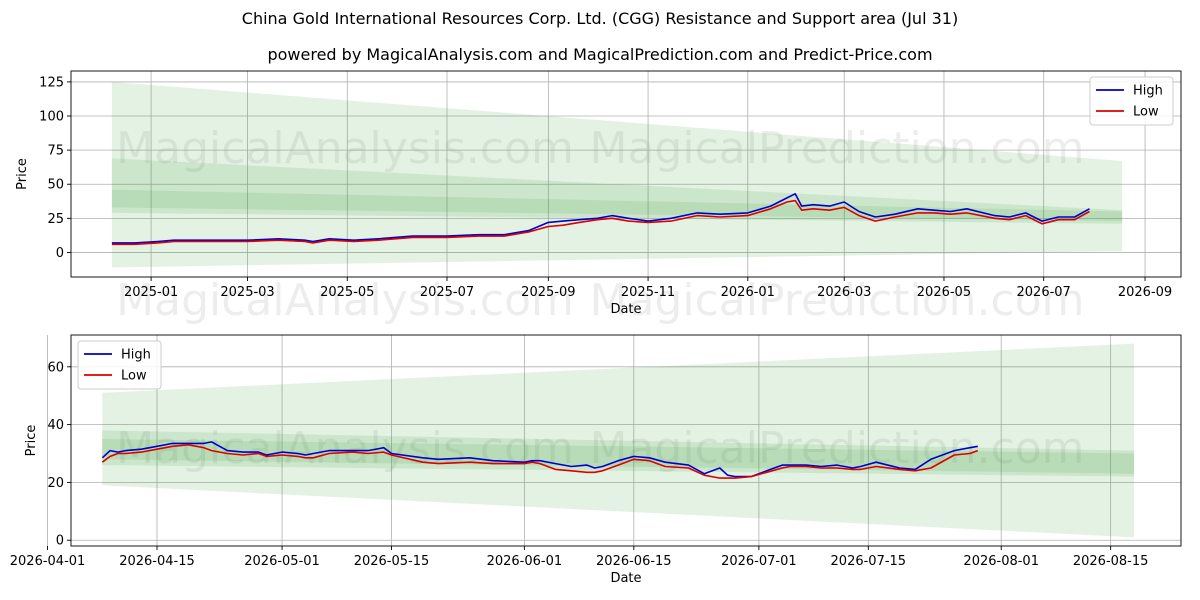  Describe the element at coordinates (1001, 561) in the screenshot. I see `x-tick-label: 2026-08-01` at that location.